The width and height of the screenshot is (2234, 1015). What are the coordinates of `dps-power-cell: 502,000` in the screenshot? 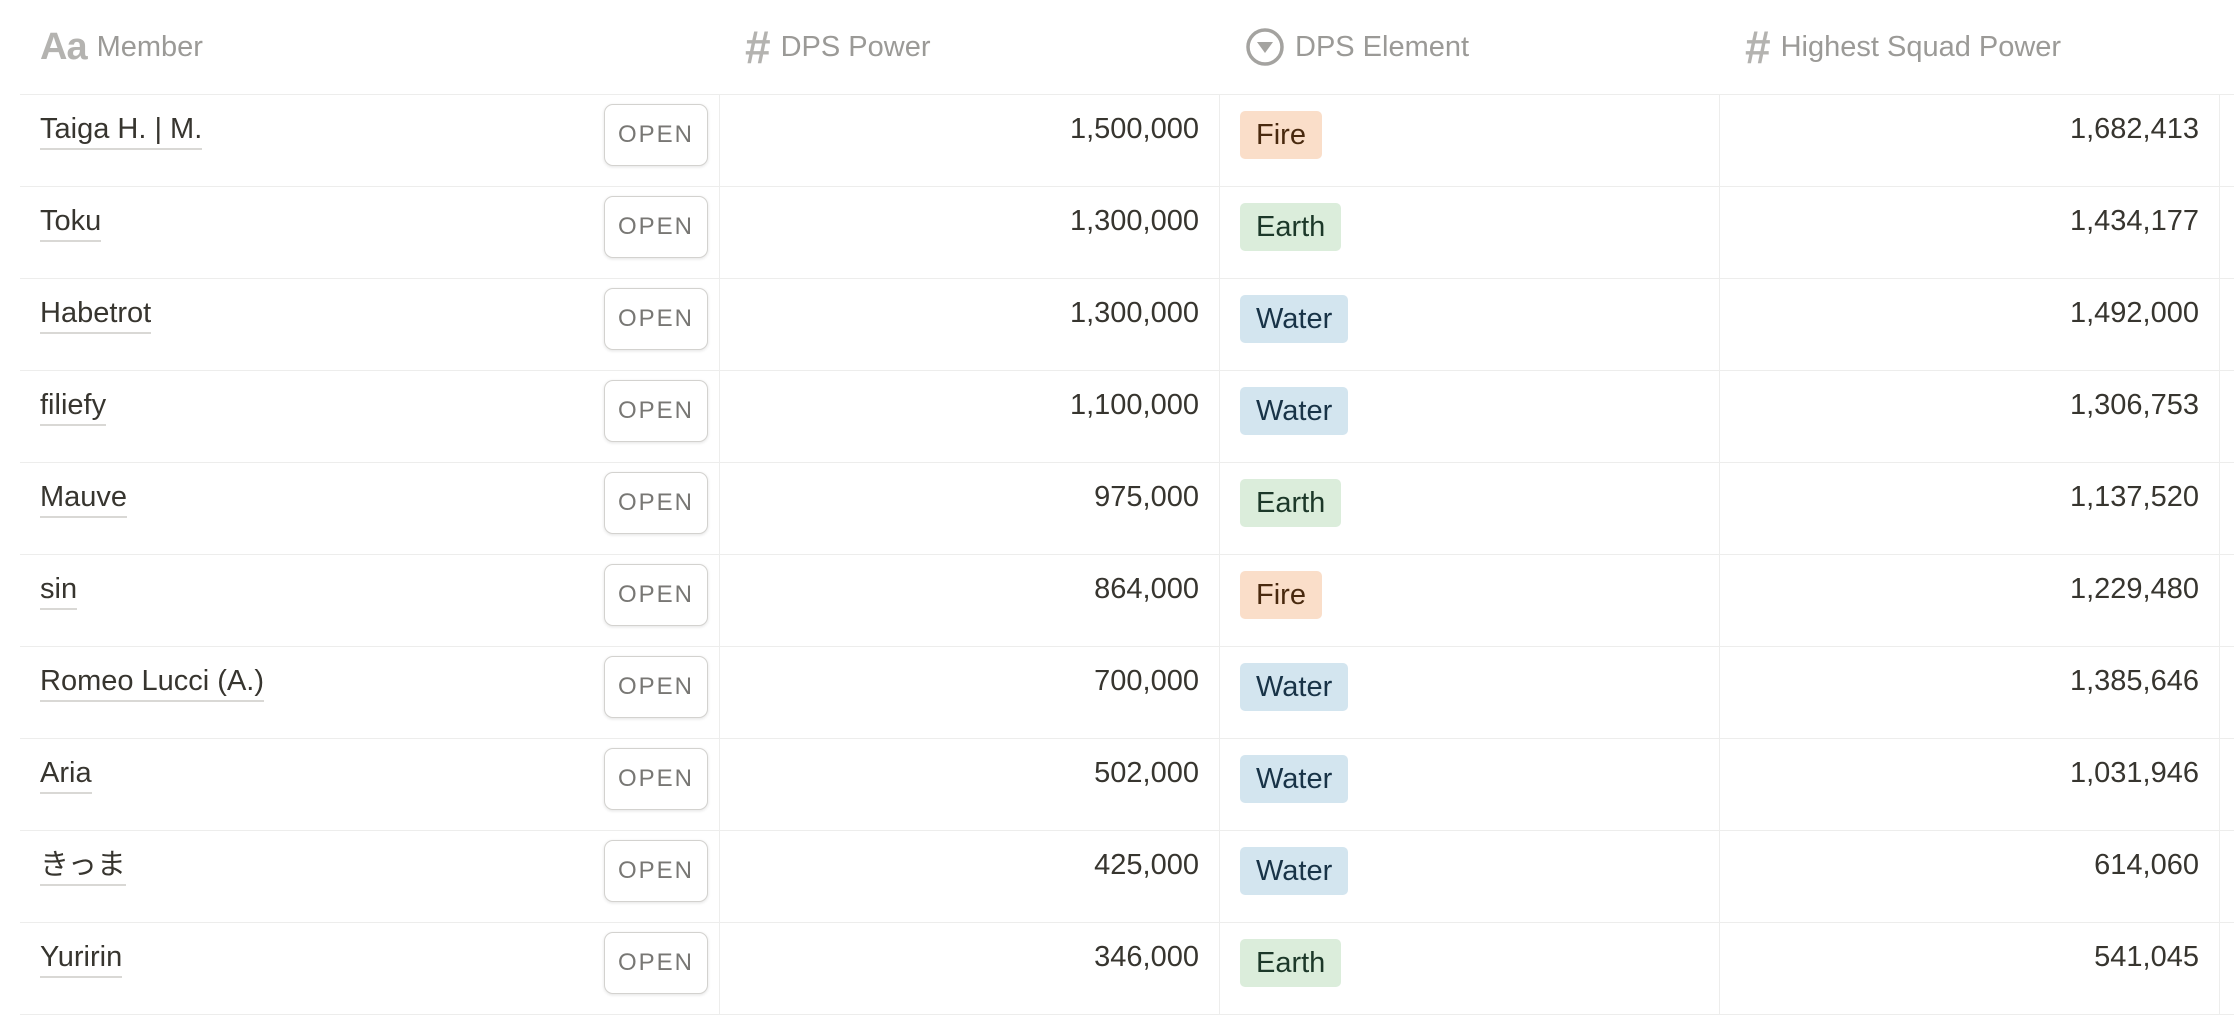 It's located at (970, 784).